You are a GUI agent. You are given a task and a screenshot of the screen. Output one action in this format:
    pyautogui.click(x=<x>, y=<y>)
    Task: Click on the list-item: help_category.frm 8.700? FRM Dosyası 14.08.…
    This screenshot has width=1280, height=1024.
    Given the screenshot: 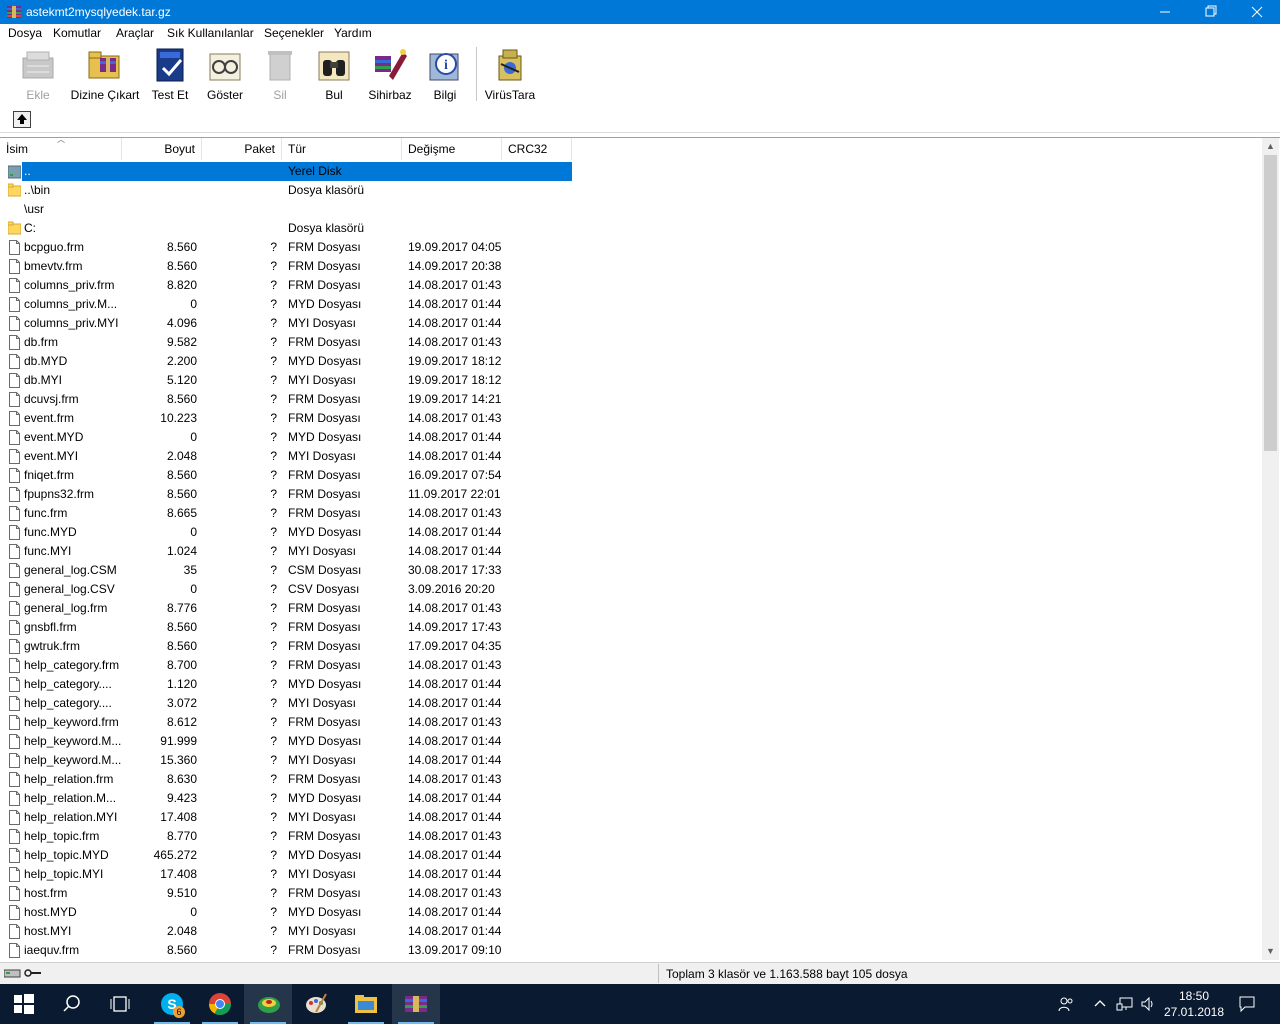 What is the action you would take?
    pyautogui.click(x=286, y=665)
    